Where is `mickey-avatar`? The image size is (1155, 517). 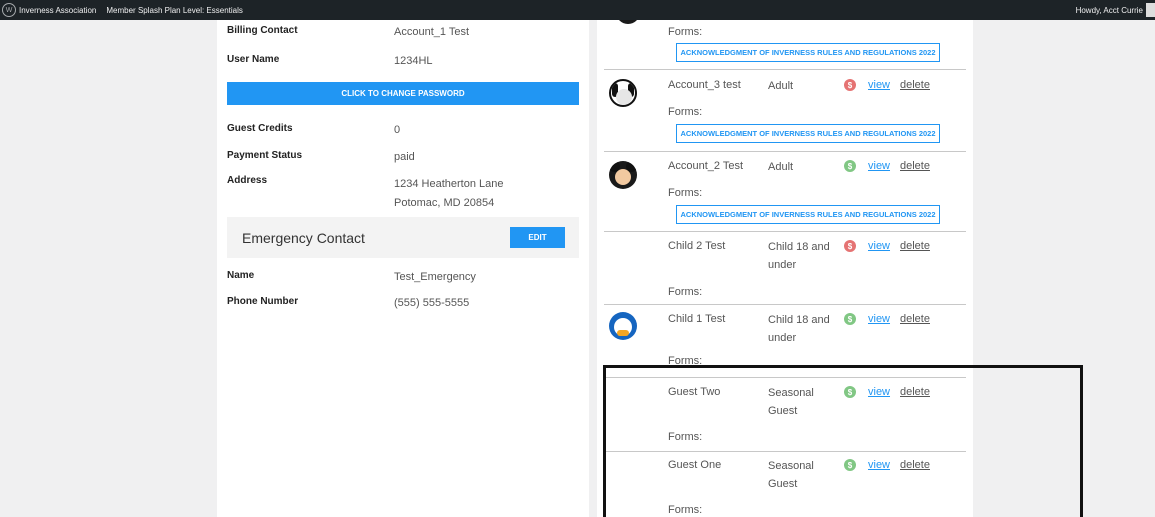
mickey-avatar is located at coordinates (623, 175).